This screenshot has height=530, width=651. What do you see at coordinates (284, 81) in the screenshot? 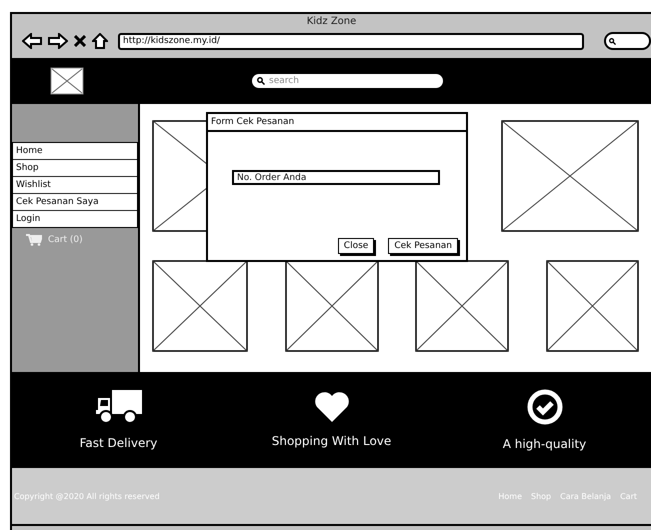
I see `search-placeholder: search` at bounding box center [284, 81].